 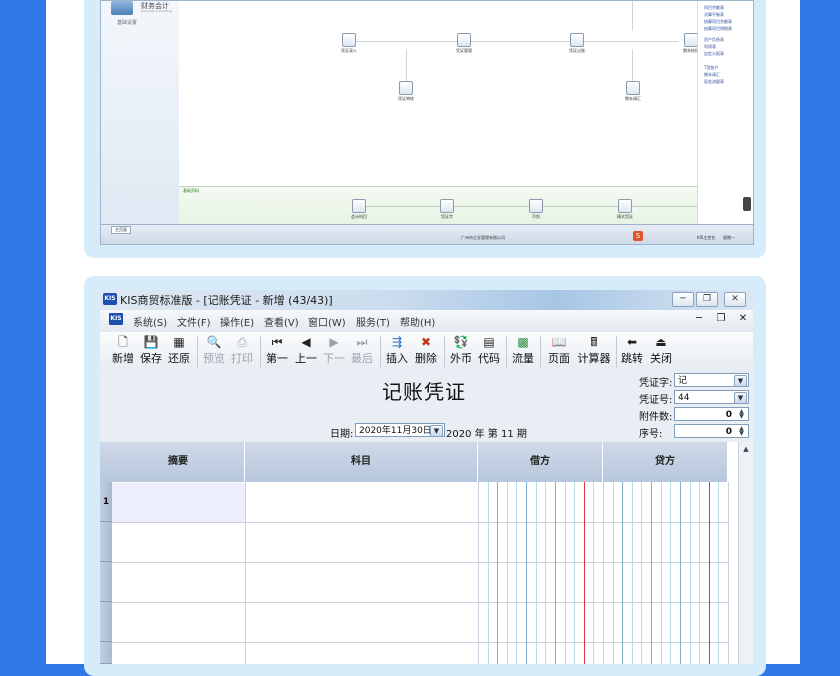 What do you see at coordinates (178, 462) in the screenshot?
I see `column-header-summary: 摘要` at bounding box center [178, 462].